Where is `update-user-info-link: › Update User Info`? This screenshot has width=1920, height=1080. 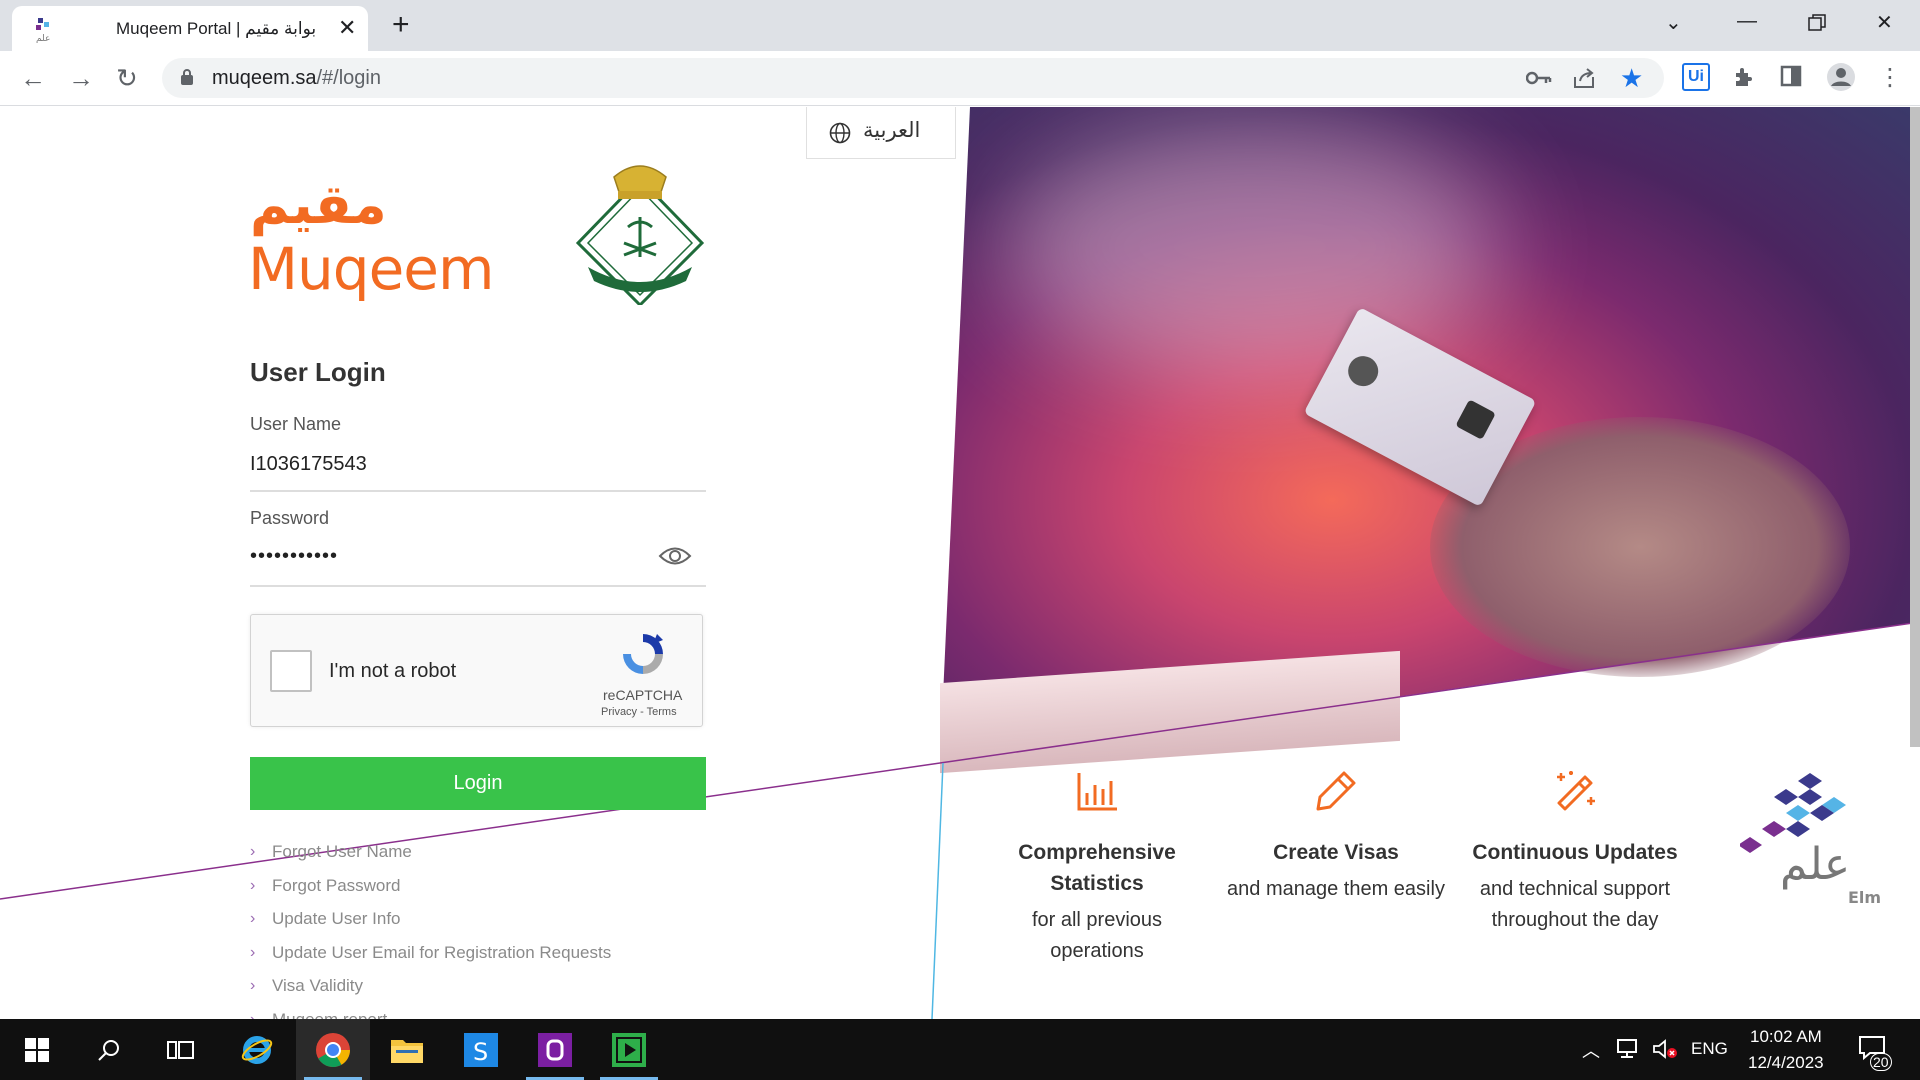
update-user-info-link: › Update User Info is located at coordinates (430, 926).